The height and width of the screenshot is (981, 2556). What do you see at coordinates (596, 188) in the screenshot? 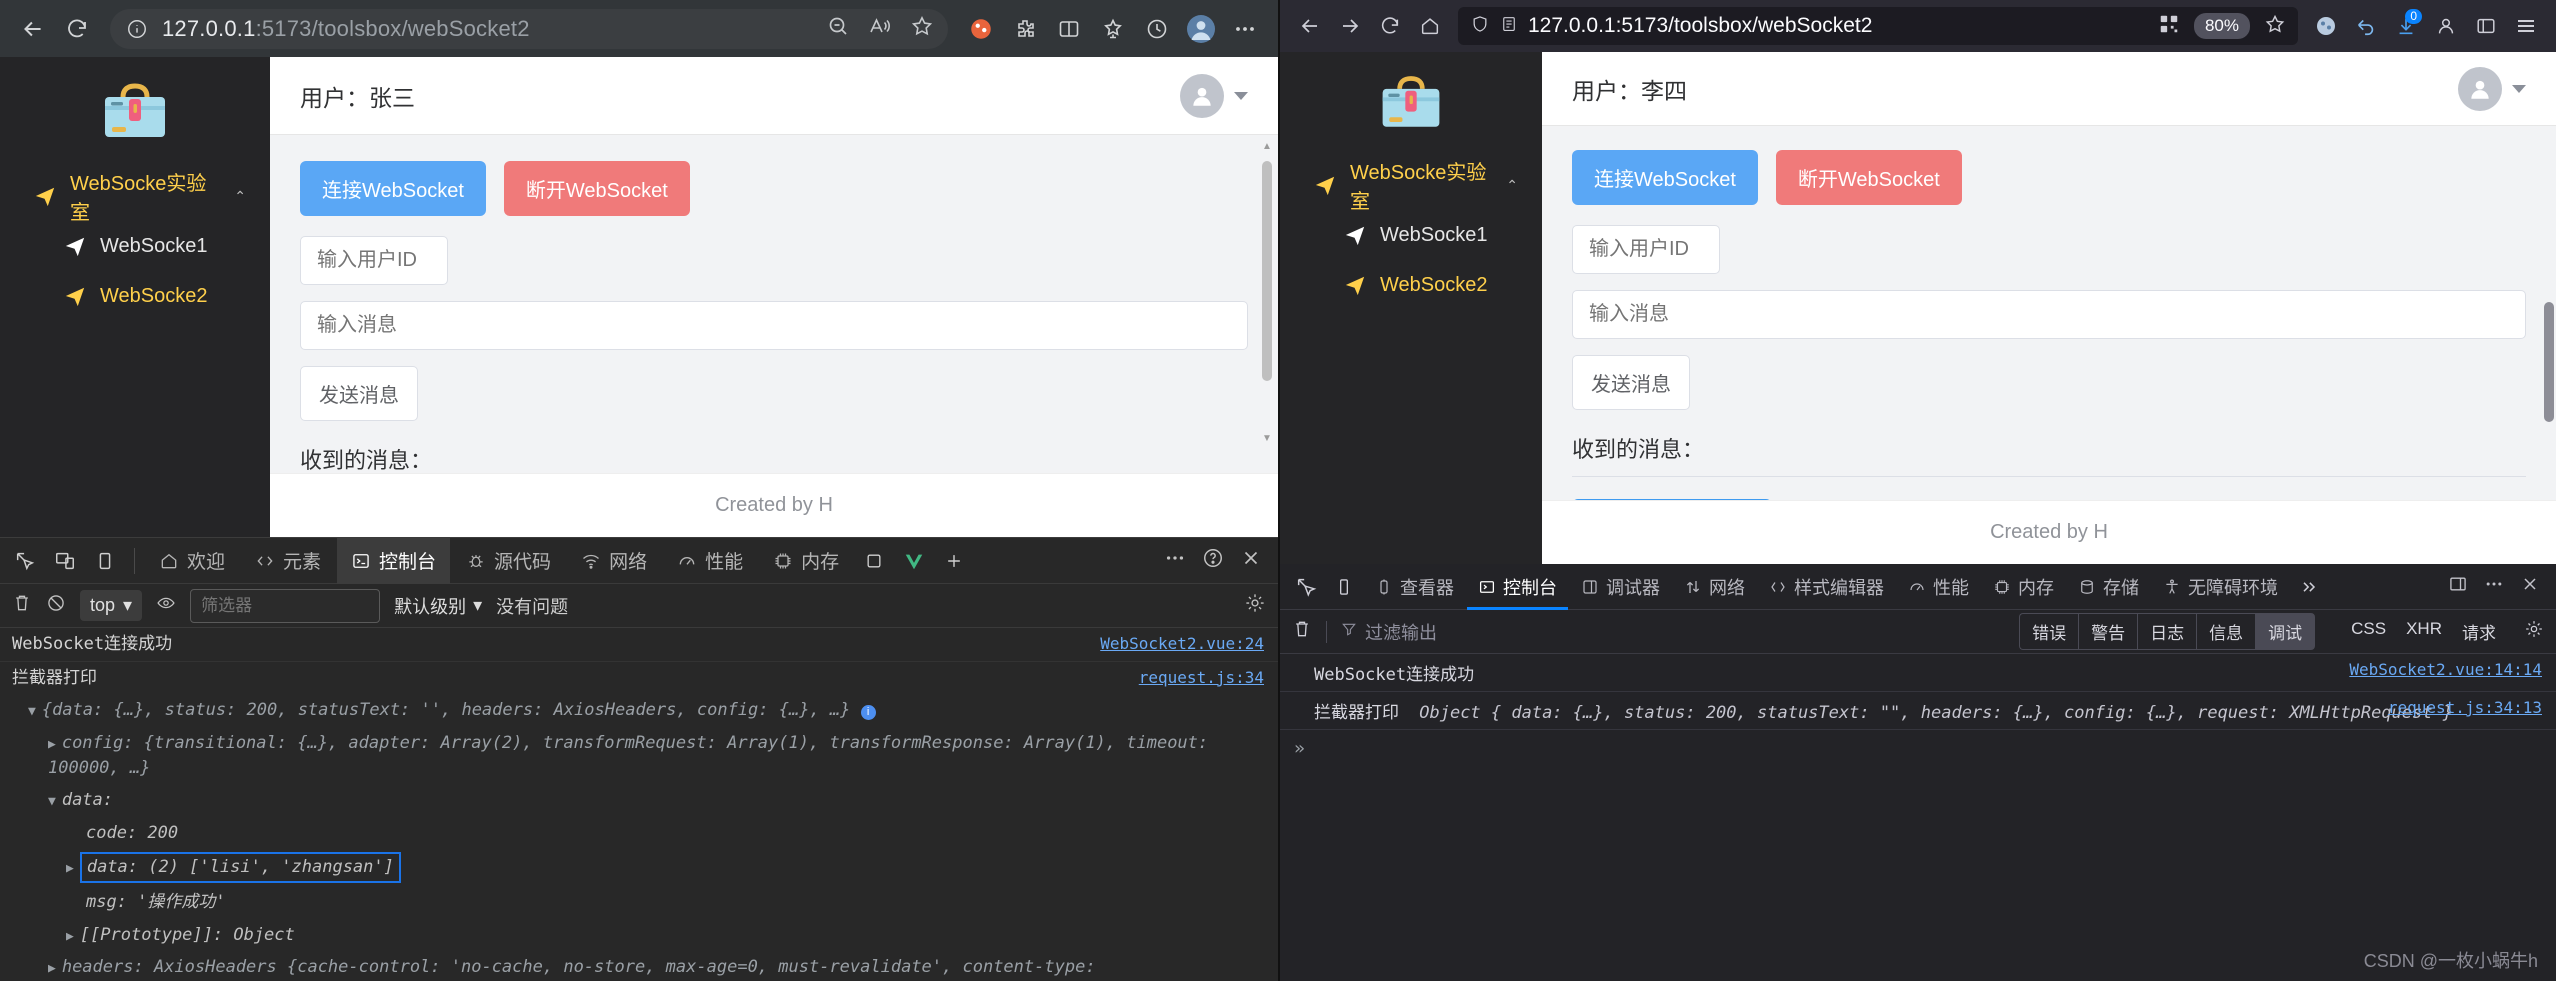
I see `disconnect-websocket-button: 断开WebSocket` at bounding box center [596, 188].